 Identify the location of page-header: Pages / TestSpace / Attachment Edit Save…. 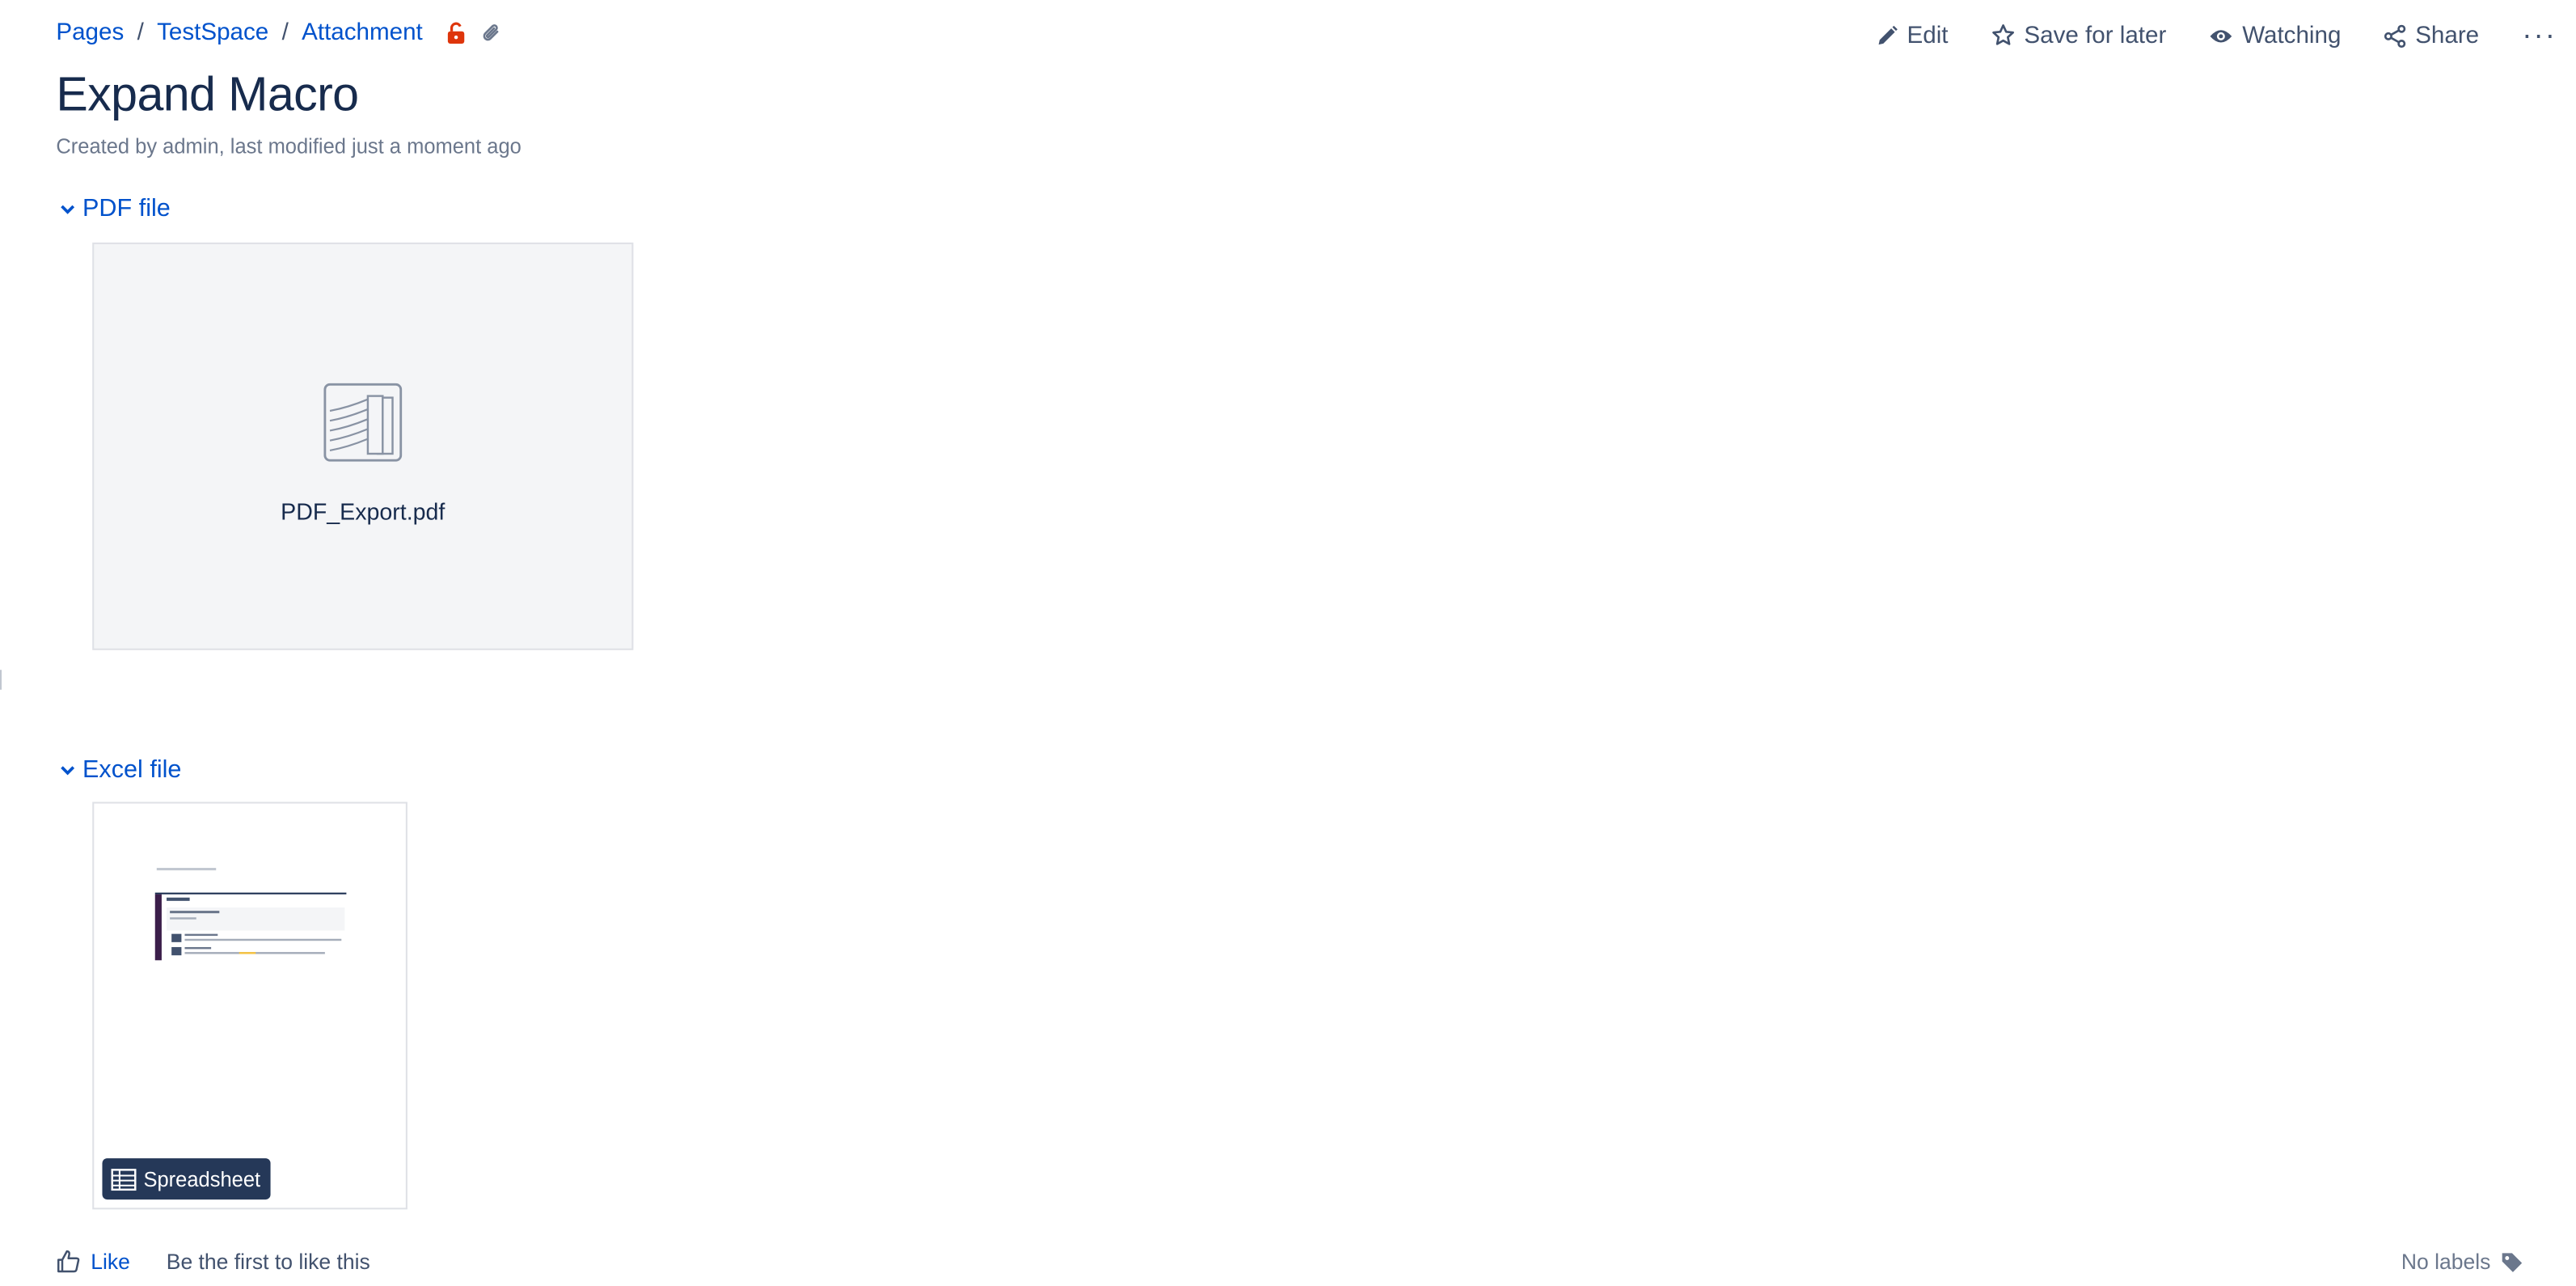
(1288, 35).